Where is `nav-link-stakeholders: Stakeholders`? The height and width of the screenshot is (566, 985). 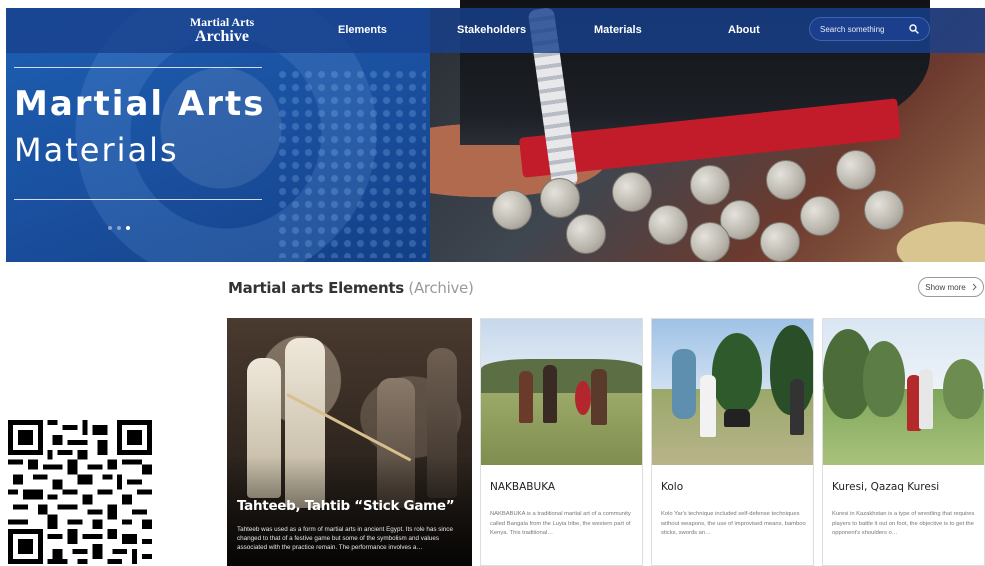
nav-link-stakeholders: Stakeholders is located at coordinates (491, 30).